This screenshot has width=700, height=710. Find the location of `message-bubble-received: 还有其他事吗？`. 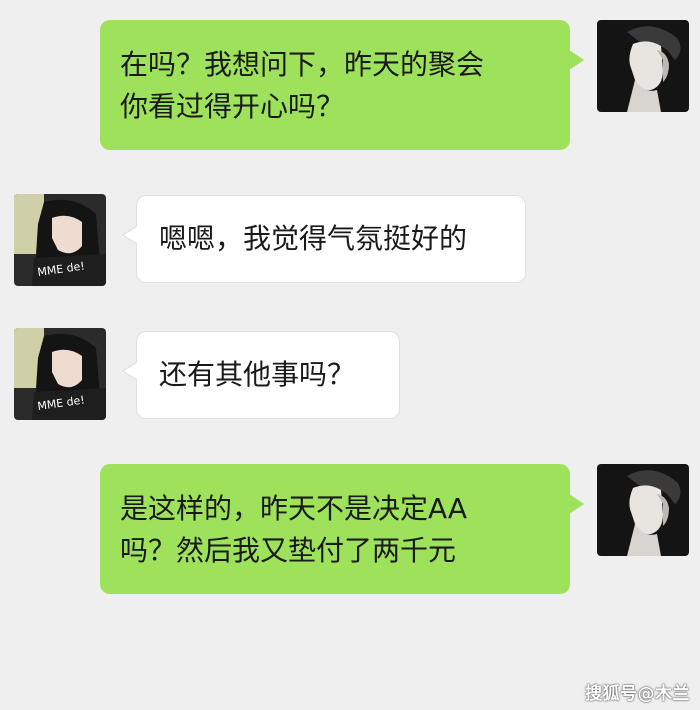

message-bubble-received: 还有其他事吗？ is located at coordinates (261, 375).